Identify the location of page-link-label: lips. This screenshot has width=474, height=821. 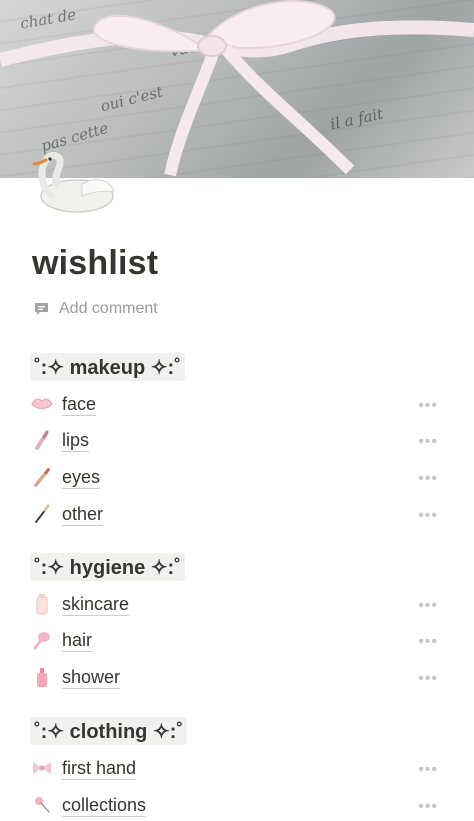
(76, 440).